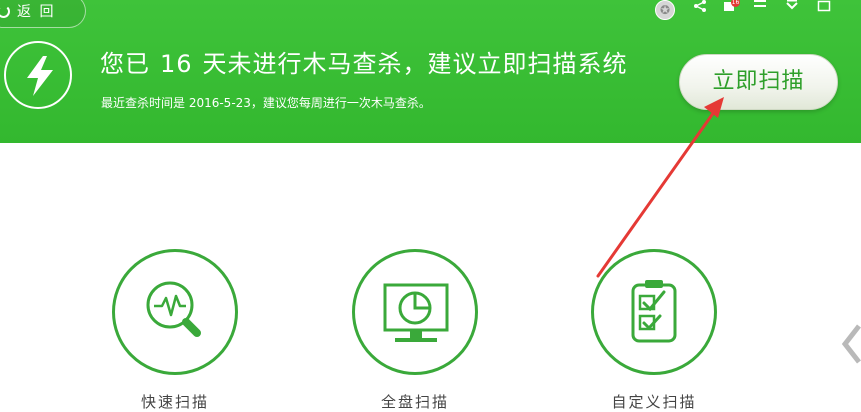 The image size is (861, 412). What do you see at coordinates (700, 8) in the screenshot?
I see `share-icon` at bounding box center [700, 8].